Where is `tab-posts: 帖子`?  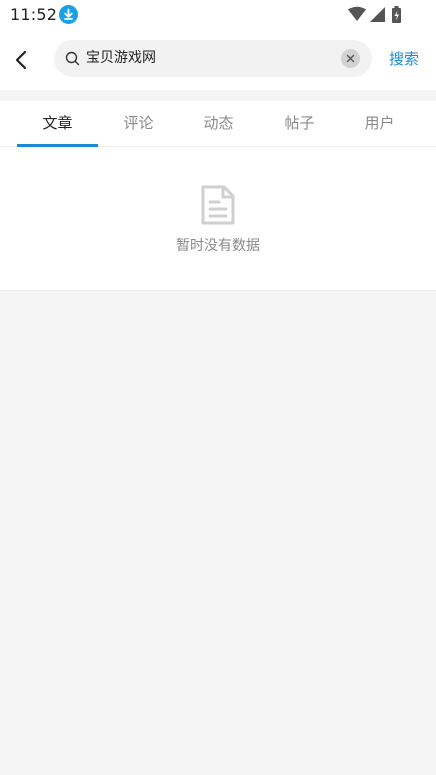 tab-posts: 帖子 is located at coordinates (299, 124).